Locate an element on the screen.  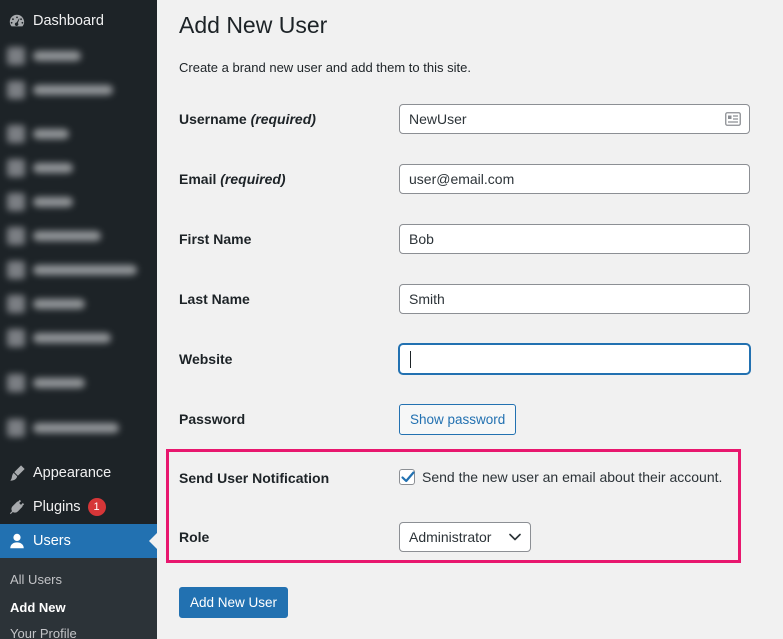
user-icon is located at coordinates (17, 541).